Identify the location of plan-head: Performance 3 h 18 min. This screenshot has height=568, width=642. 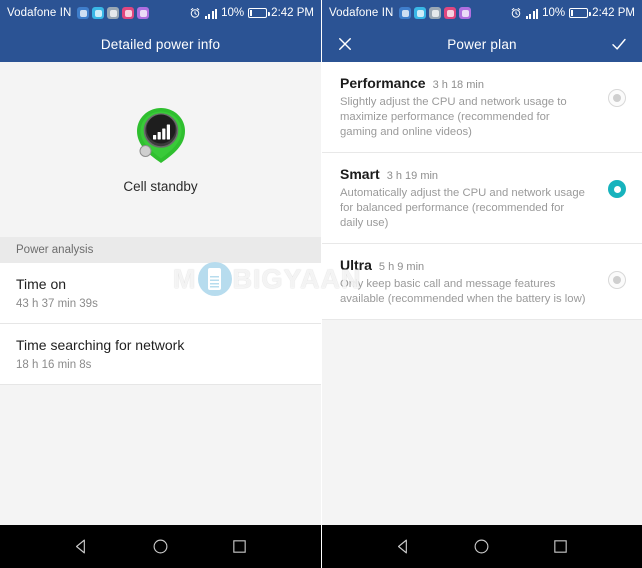
(469, 83).